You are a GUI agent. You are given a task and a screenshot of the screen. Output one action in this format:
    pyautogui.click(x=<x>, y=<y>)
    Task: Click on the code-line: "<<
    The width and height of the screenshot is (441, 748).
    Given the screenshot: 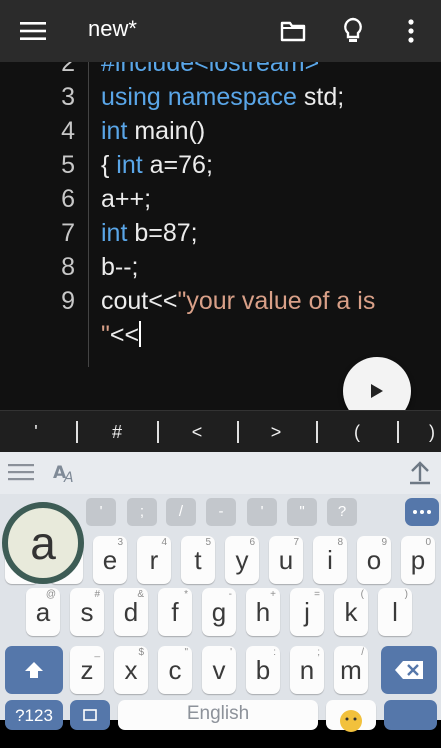 What is the action you would take?
    pyautogui.click(x=220, y=335)
    